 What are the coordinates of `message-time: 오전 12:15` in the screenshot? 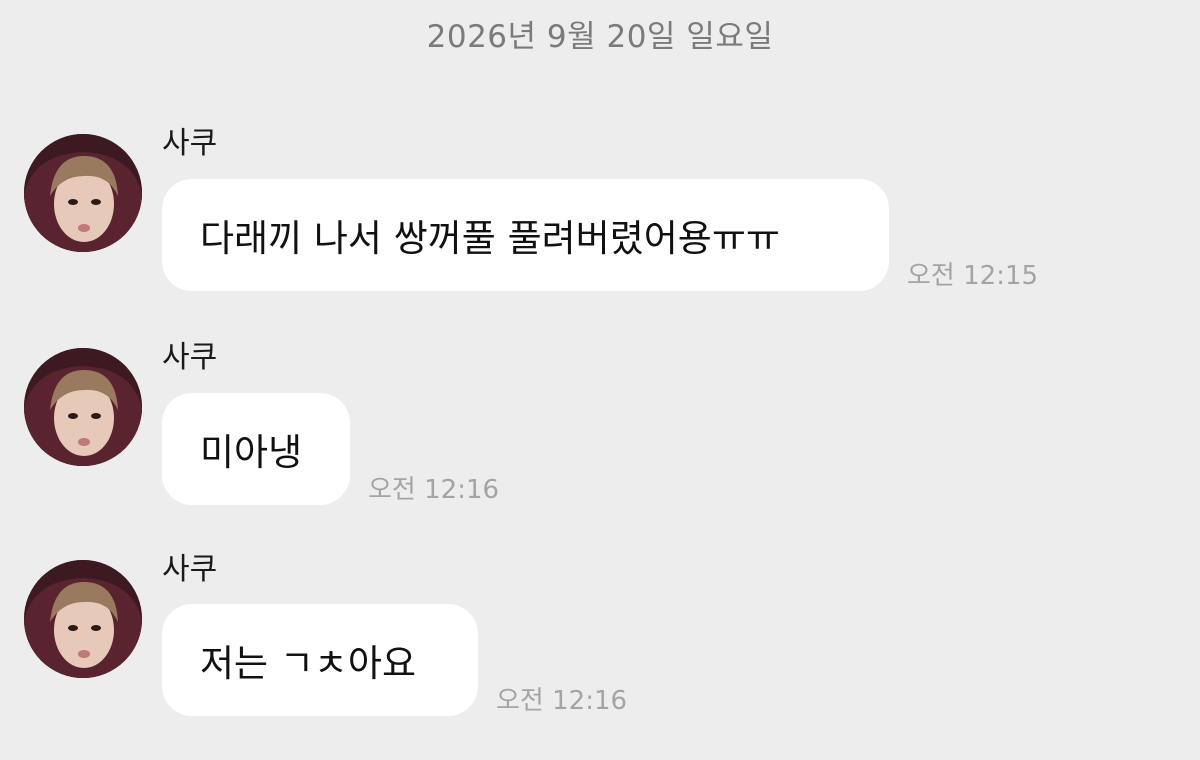 It's located at (973, 276).